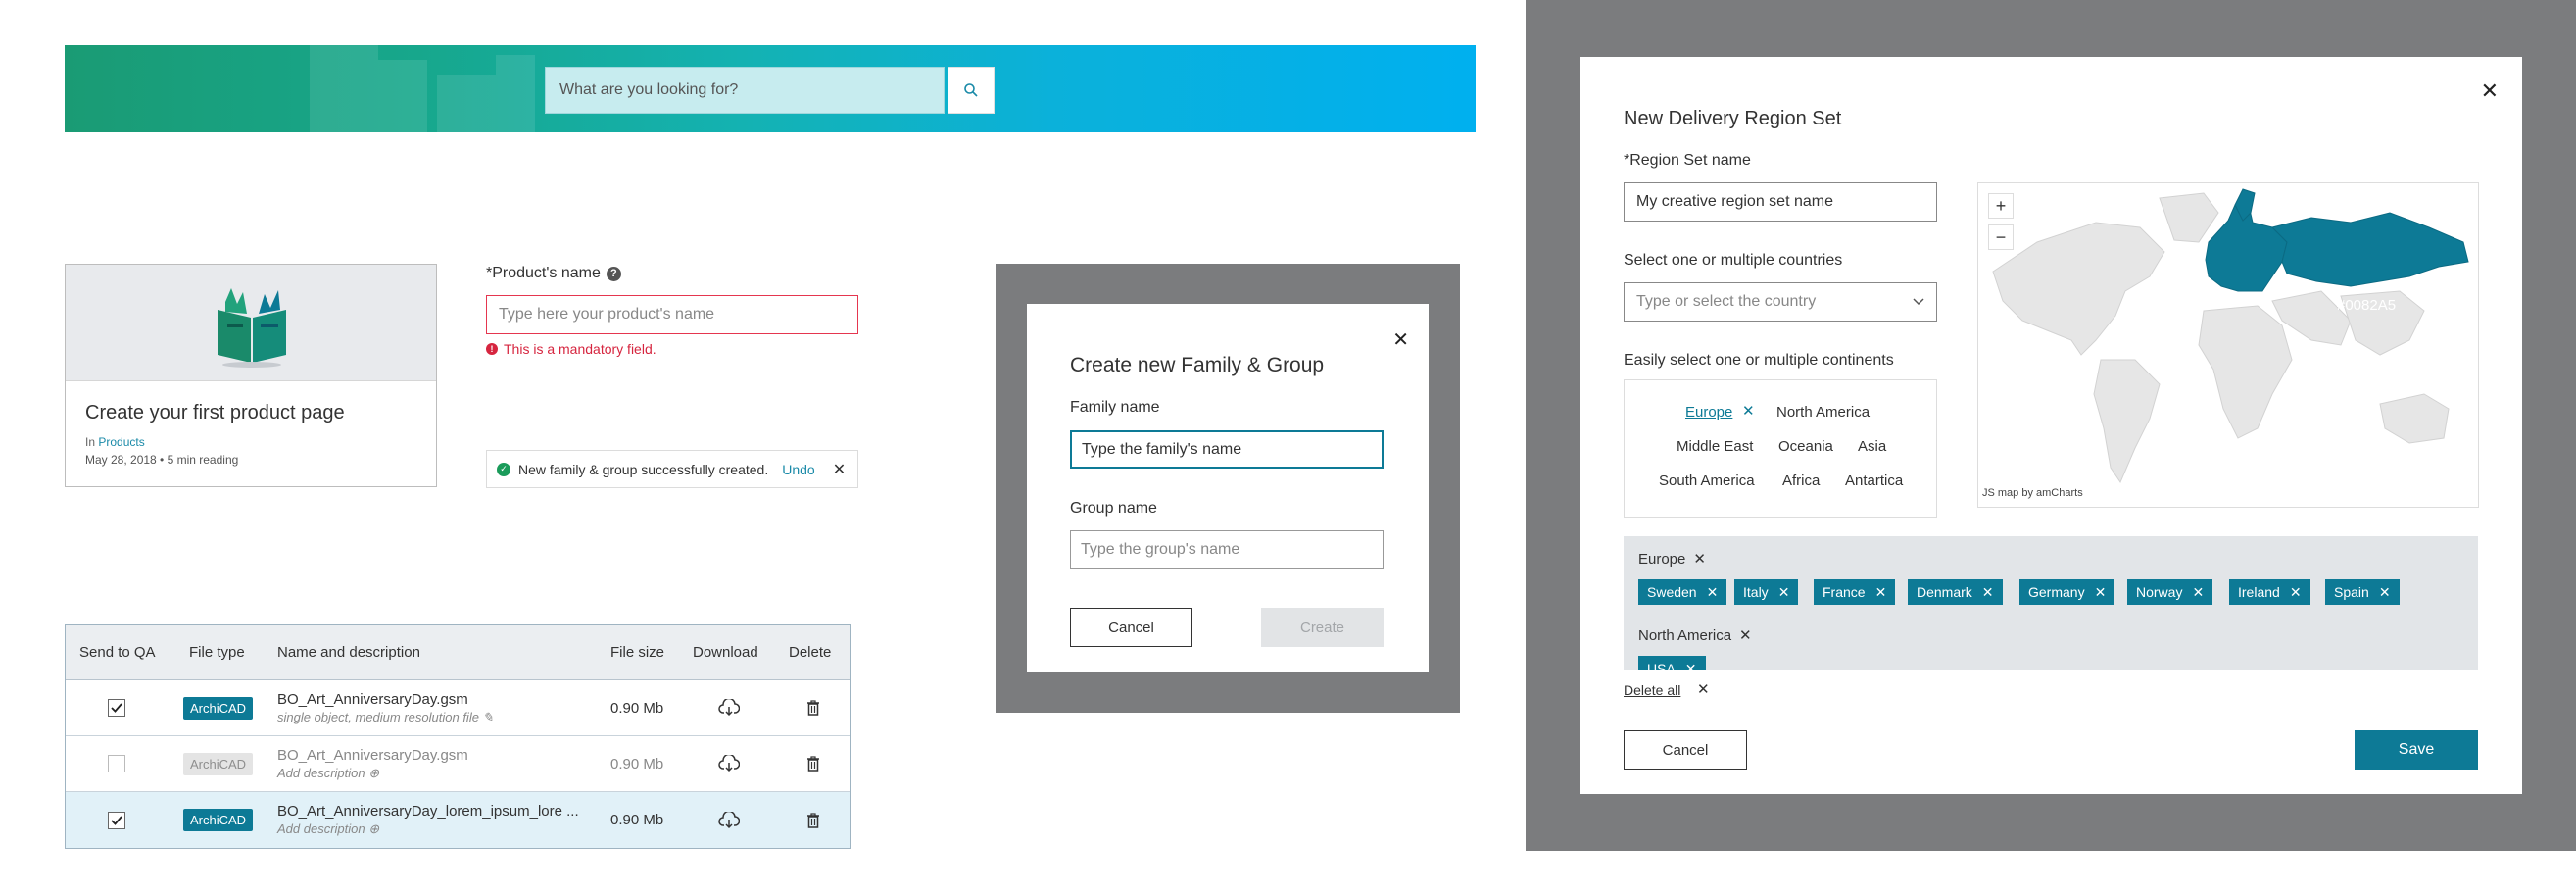 This screenshot has width=2576, height=896. Describe the element at coordinates (2228, 345) in the screenshot. I see `world-map: + − #0082A5 JS map by amCharts` at that location.